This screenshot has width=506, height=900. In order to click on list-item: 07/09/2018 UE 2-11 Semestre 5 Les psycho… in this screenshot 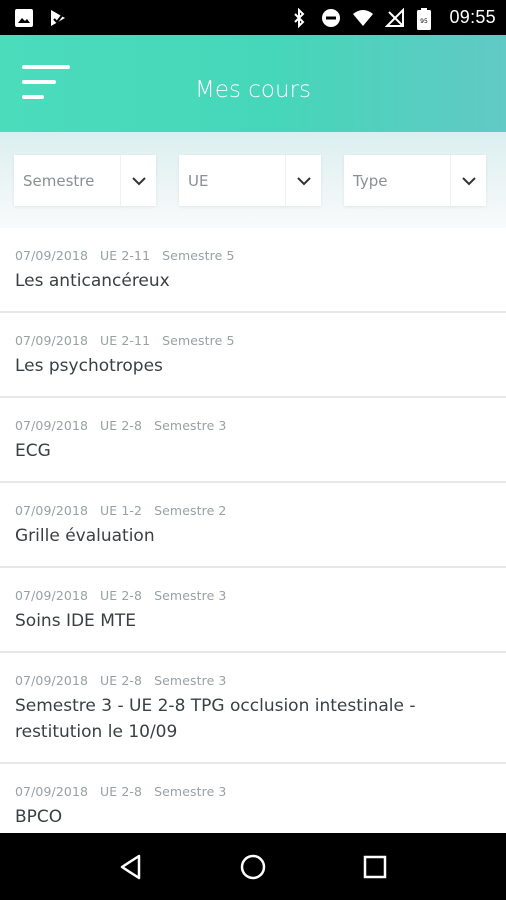, I will do `click(253, 355)`.